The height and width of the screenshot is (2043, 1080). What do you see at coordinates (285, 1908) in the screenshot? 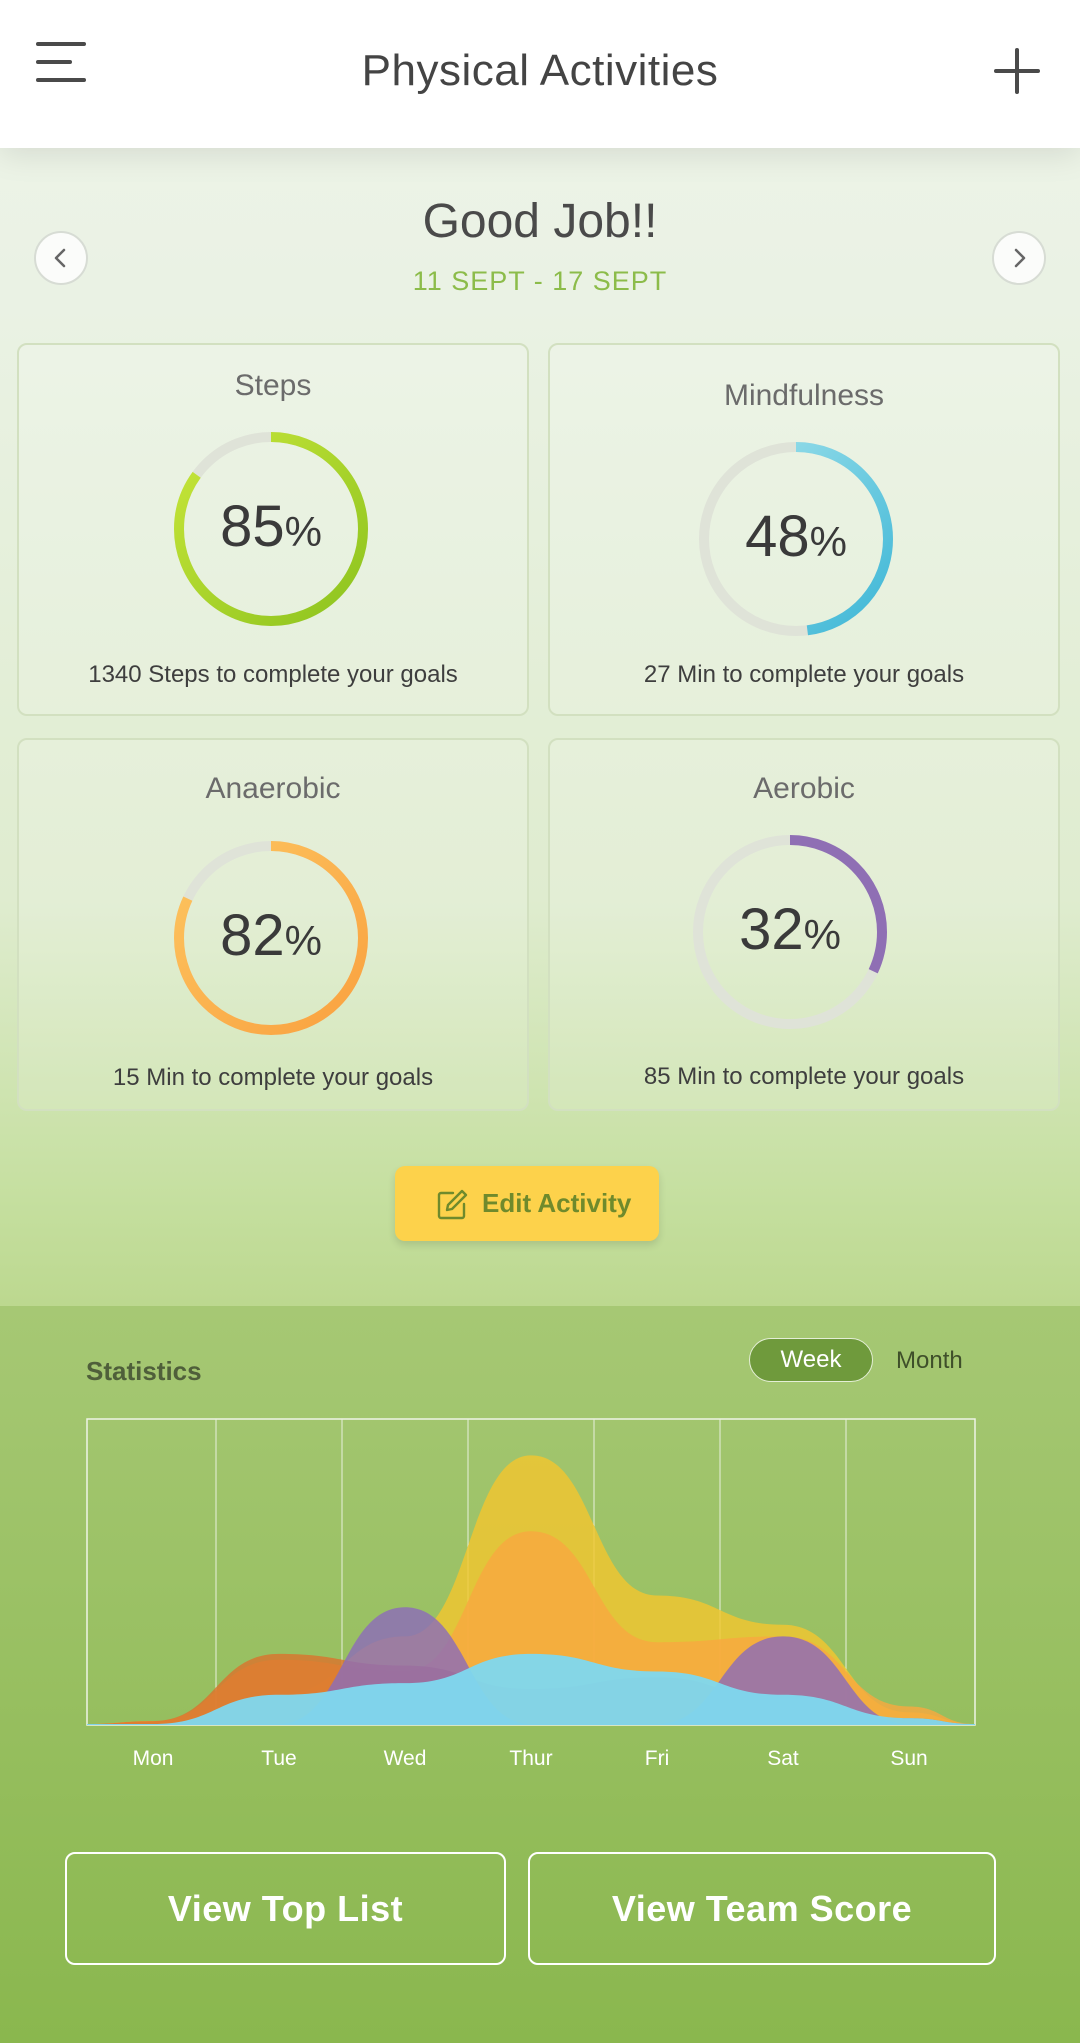
I see `view-top-list-button: View Top List` at bounding box center [285, 1908].